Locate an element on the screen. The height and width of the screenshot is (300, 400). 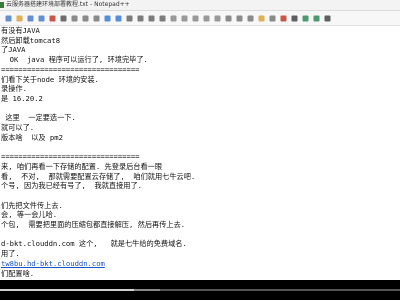
playback-progress is located at coordinates (67, 290).